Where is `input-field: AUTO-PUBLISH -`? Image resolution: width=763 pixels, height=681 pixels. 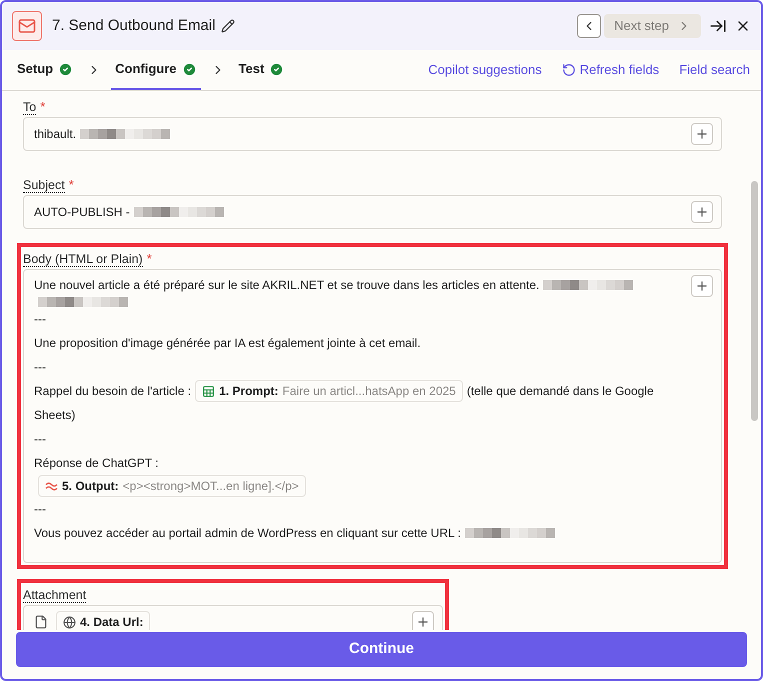
input-field: AUTO-PUBLISH - is located at coordinates (372, 212).